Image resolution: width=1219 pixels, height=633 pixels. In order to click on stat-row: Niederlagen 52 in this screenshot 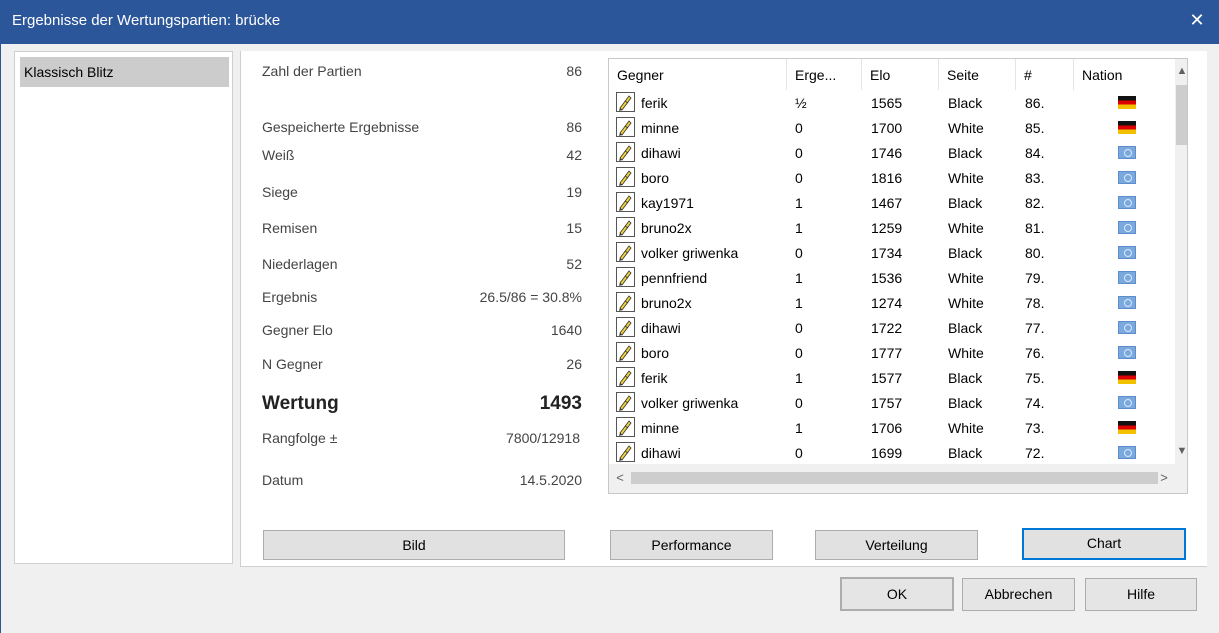, I will do `click(422, 267)`.